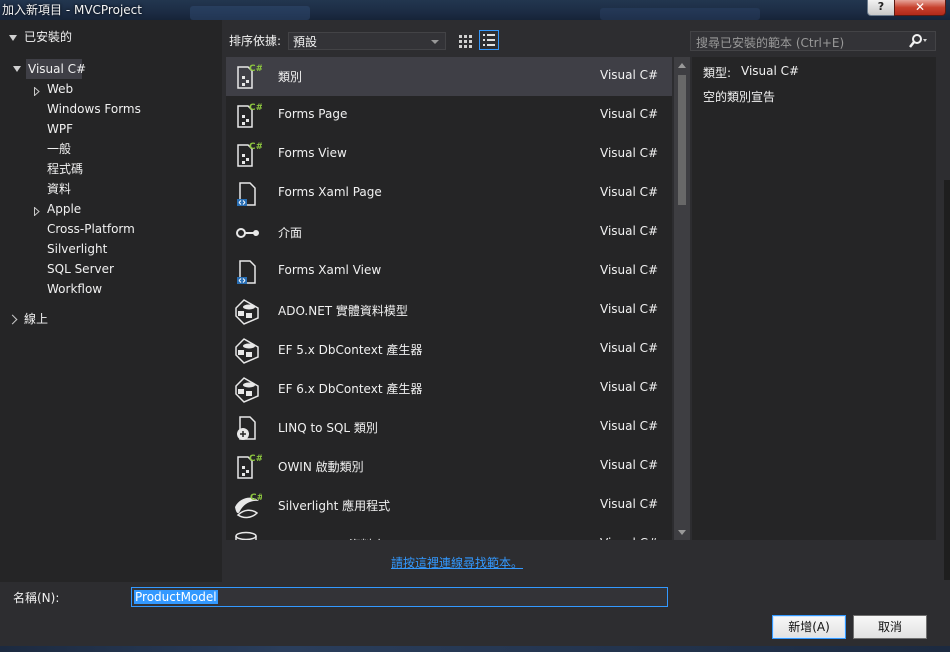 The height and width of the screenshot is (652, 950). What do you see at coordinates (350, 389) in the screenshot?
I see `template-name: EF 6.x DbContext 產生器` at bounding box center [350, 389].